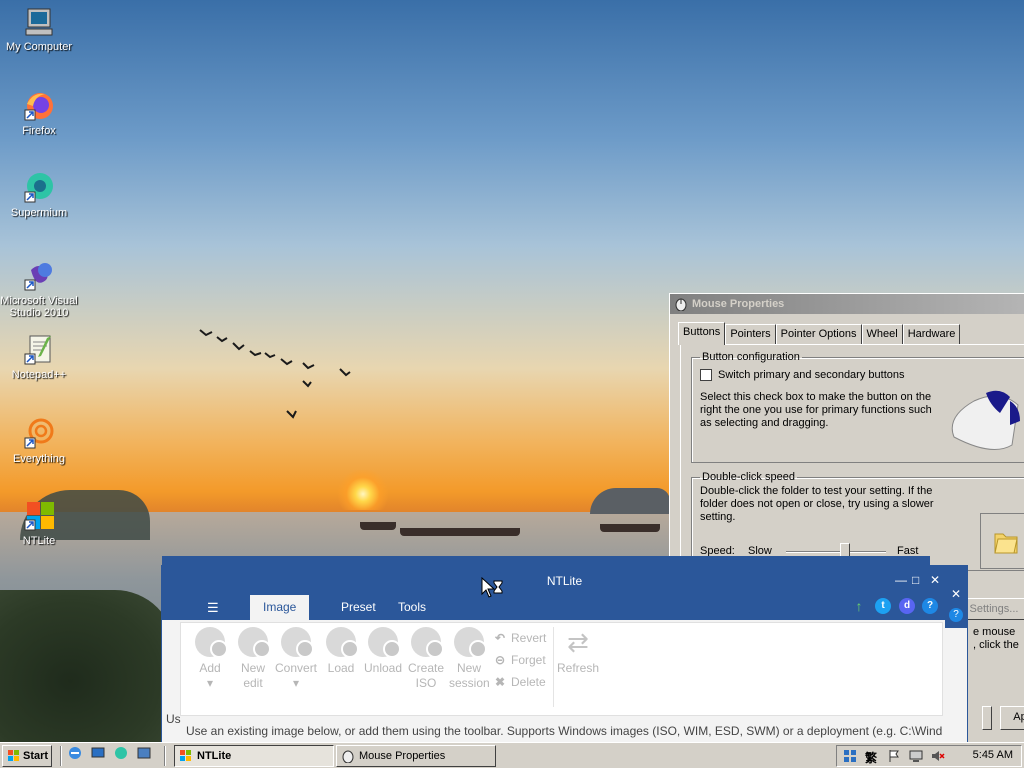 This screenshot has width=1024, height=768. Describe the element at coordinates (98, 753) in the screenshot. I see `show-desktop-icon` at that location.